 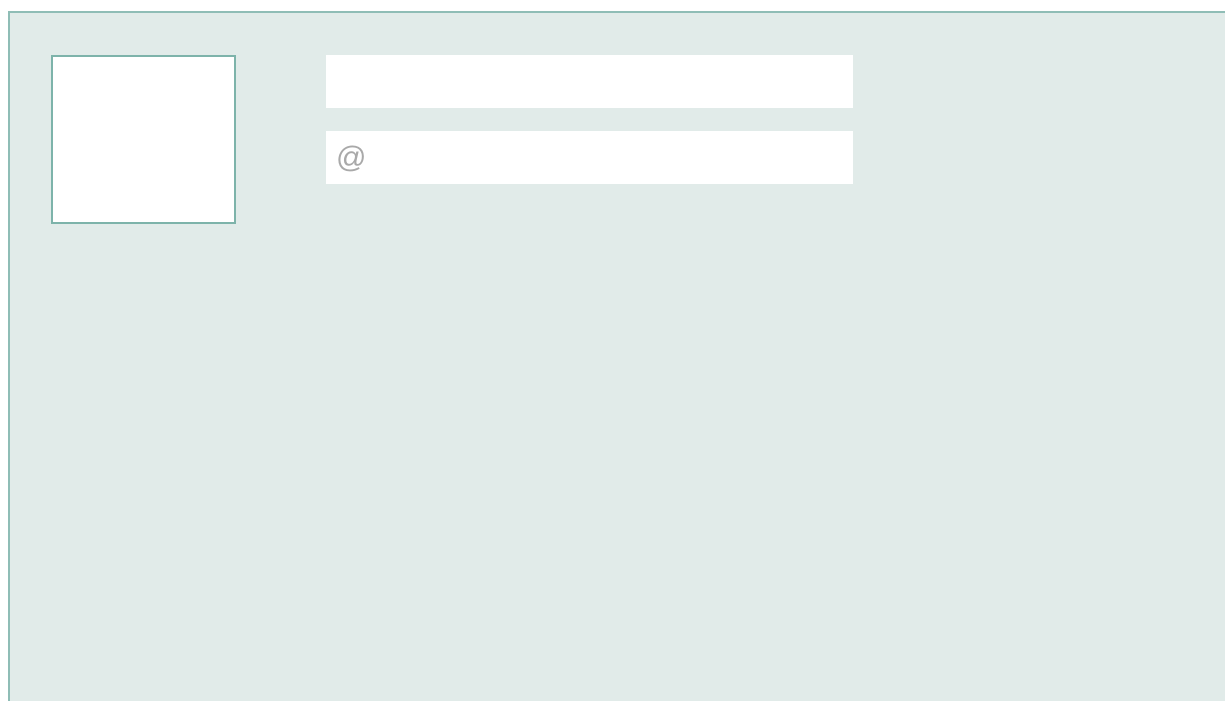 I want to click on avatar-upload-box, so click(x=143, y=139).